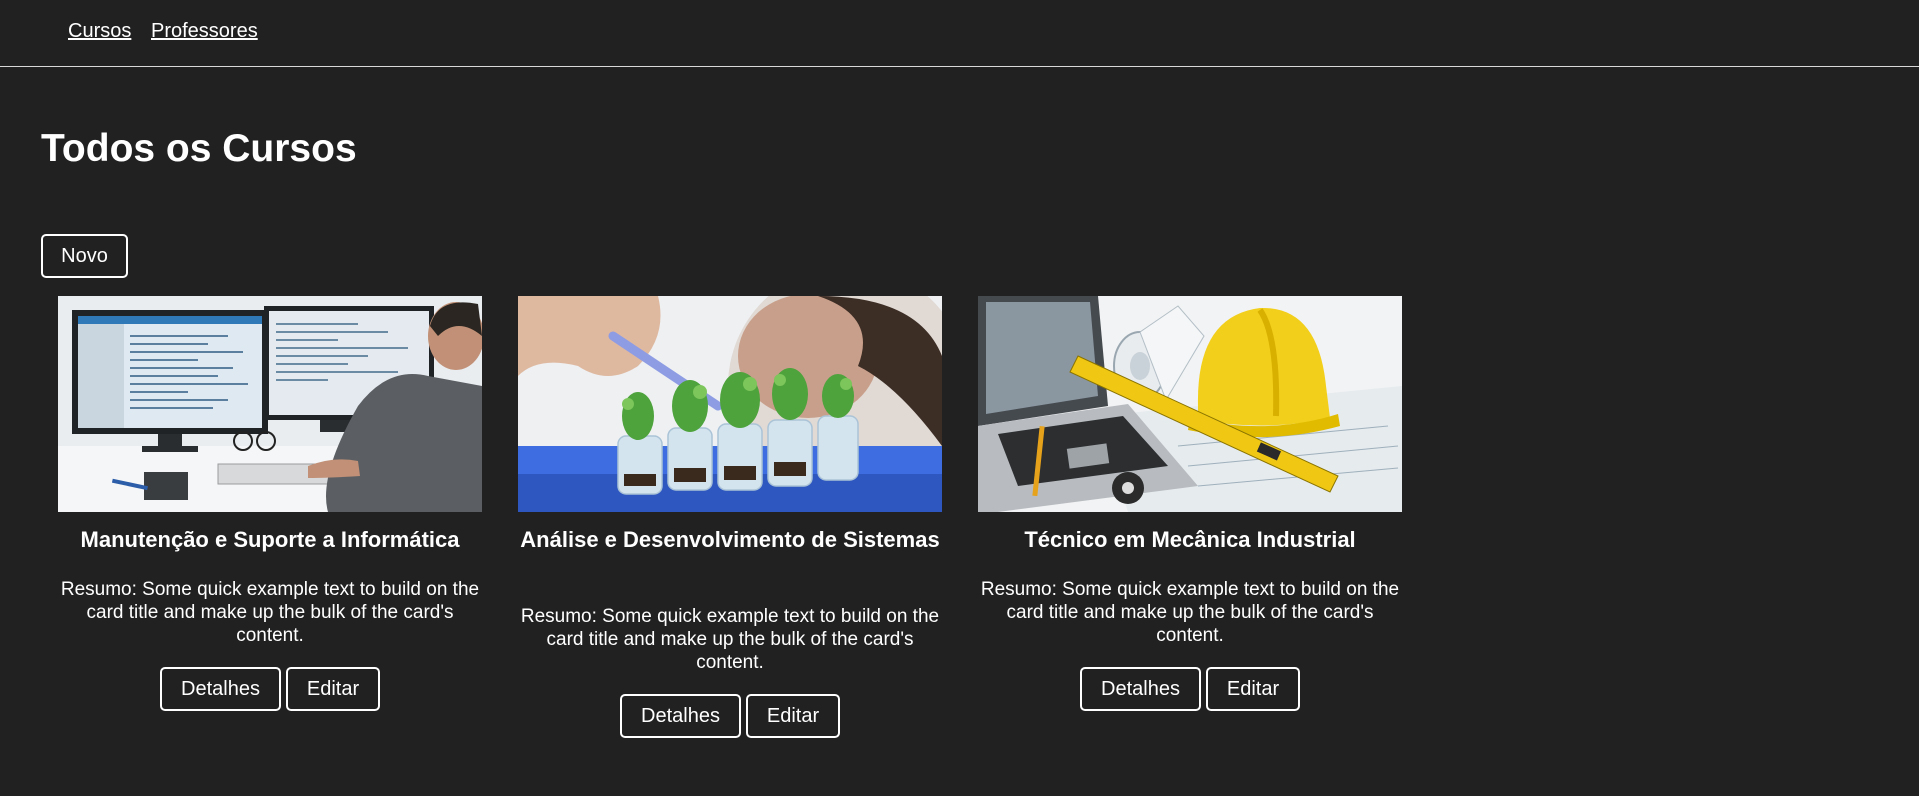  What do you see at coordinates (270, 539) in the screenshot?
I see `course-title: Manutenção e Suporte a Informática` at bounding box center [270, 539].